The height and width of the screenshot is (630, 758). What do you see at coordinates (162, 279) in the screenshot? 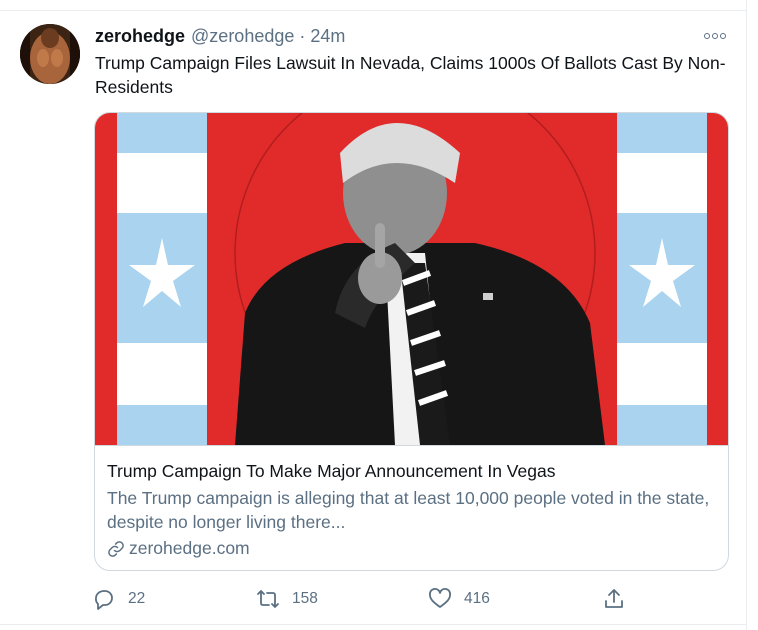
I see `left-flag-graphic` at bounding box center [162, 279].